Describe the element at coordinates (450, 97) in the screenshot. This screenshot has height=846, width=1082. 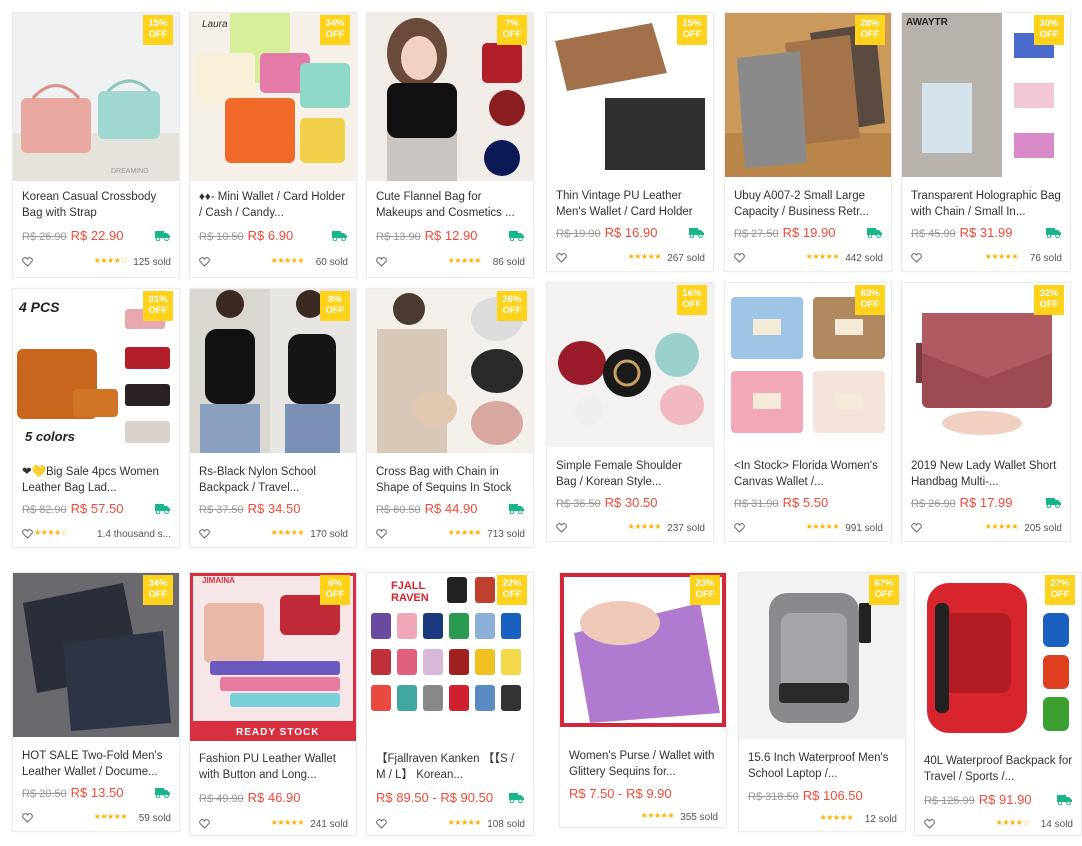
I see `product-image: 7% OFF` at that location.